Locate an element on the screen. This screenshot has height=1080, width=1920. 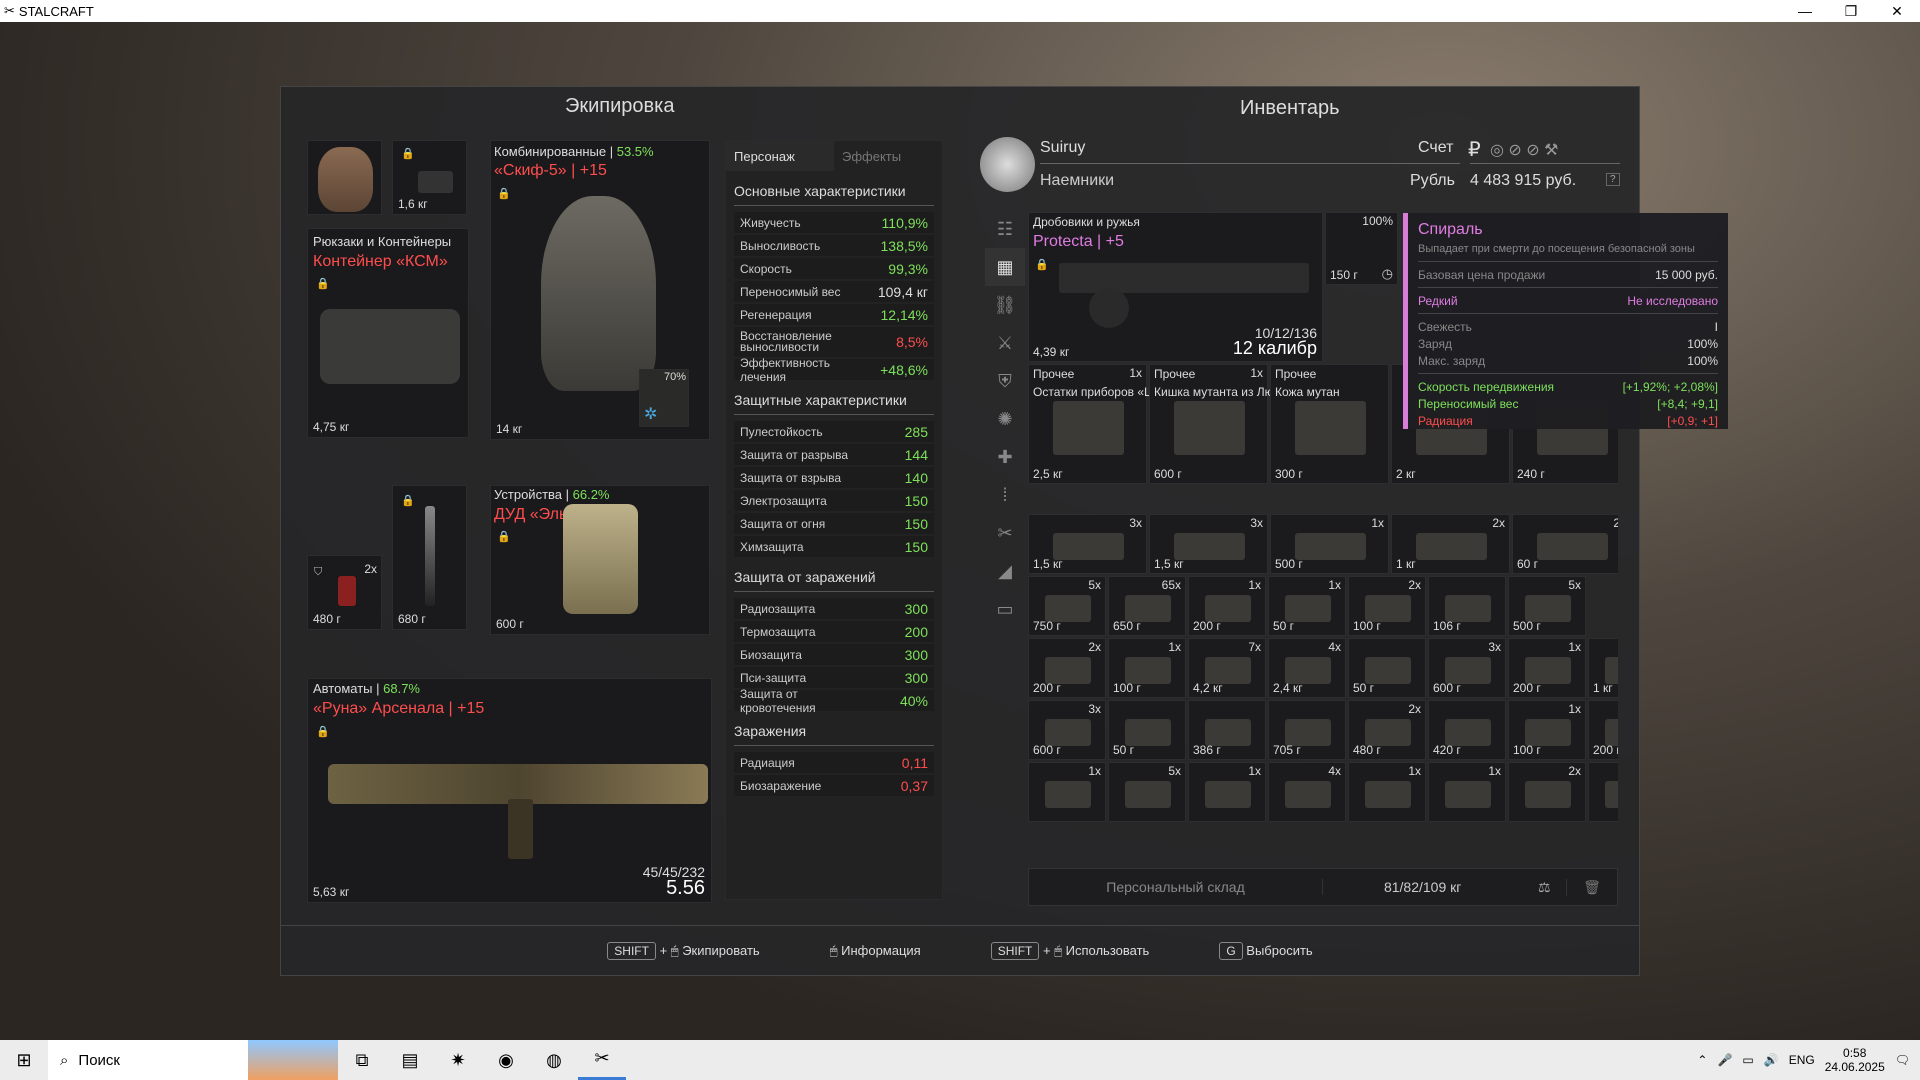
restore-button: ❐ is located at coordinates (1851, 11).